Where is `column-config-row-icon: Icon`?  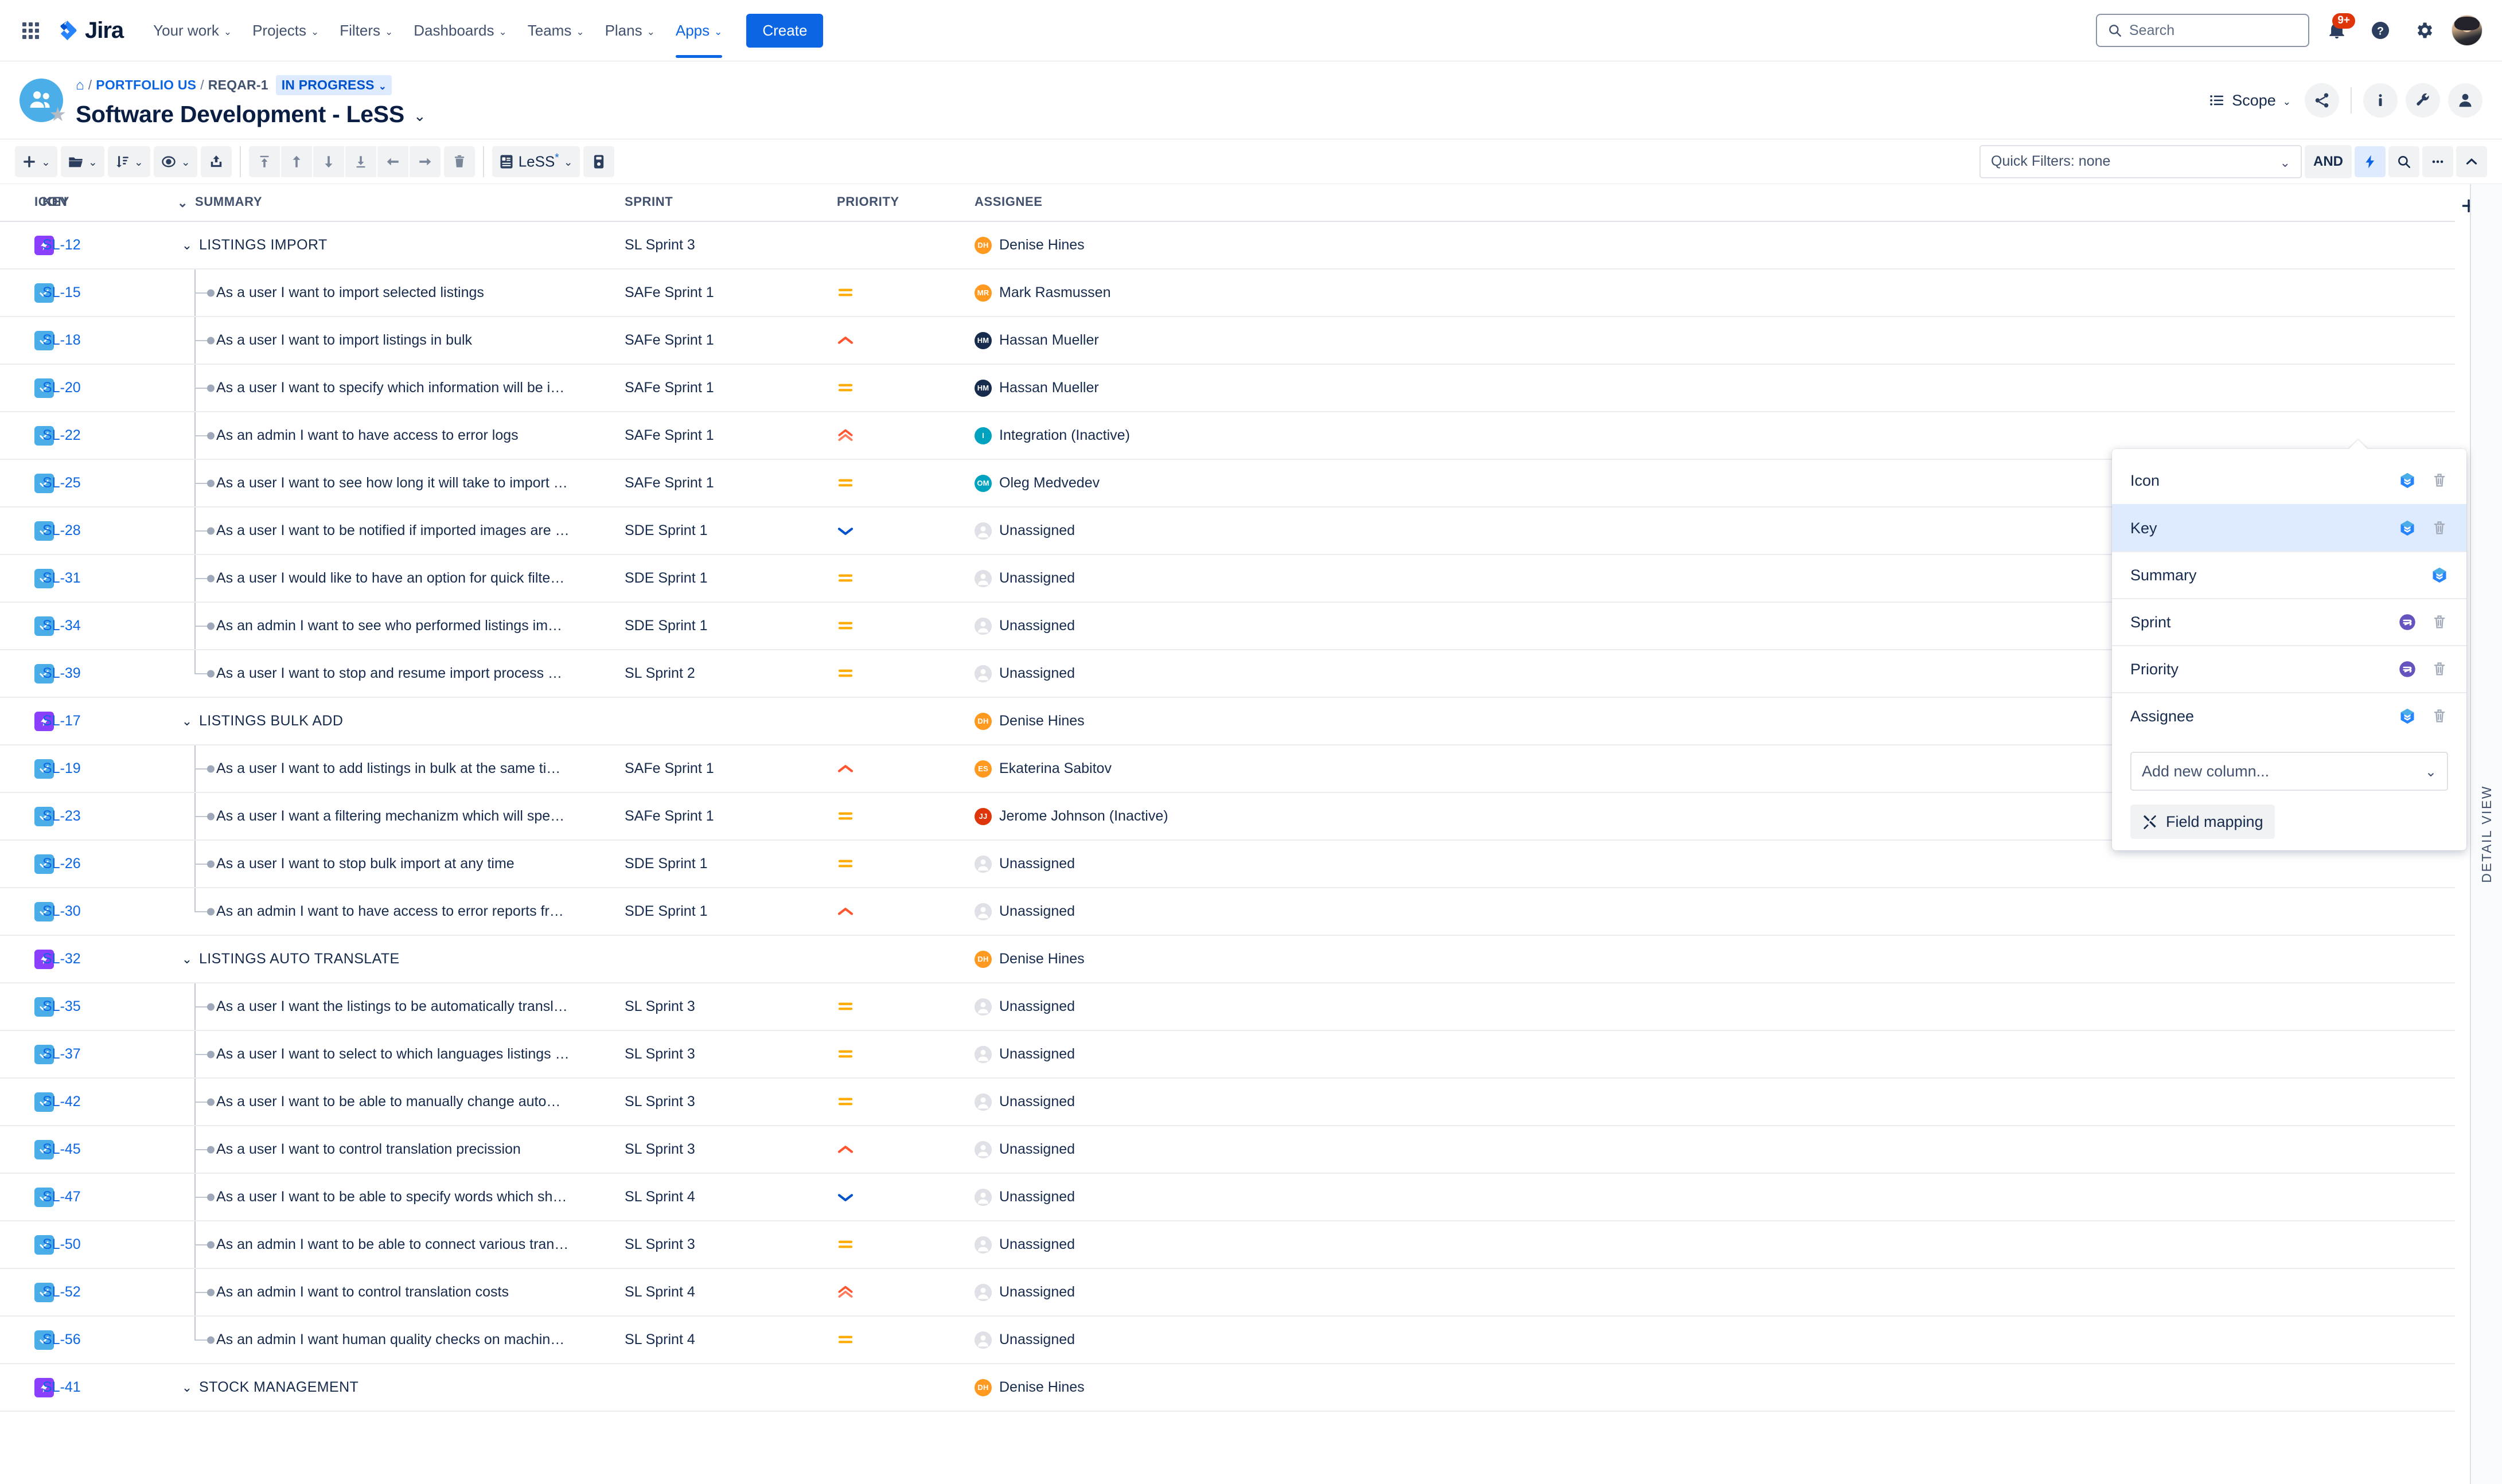
column-config-row-icon: Icon is located at coordinates (2289, 481).